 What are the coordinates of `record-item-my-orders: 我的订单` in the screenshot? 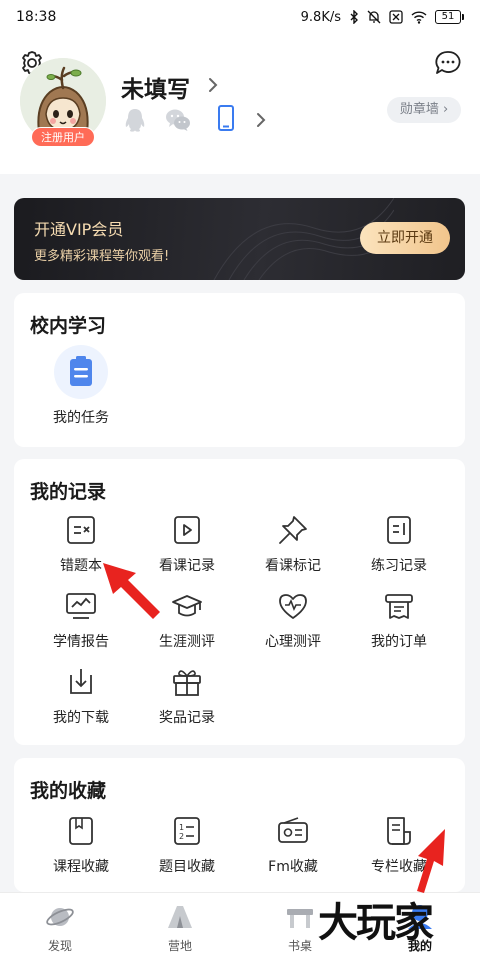 It's located at (399, 620).